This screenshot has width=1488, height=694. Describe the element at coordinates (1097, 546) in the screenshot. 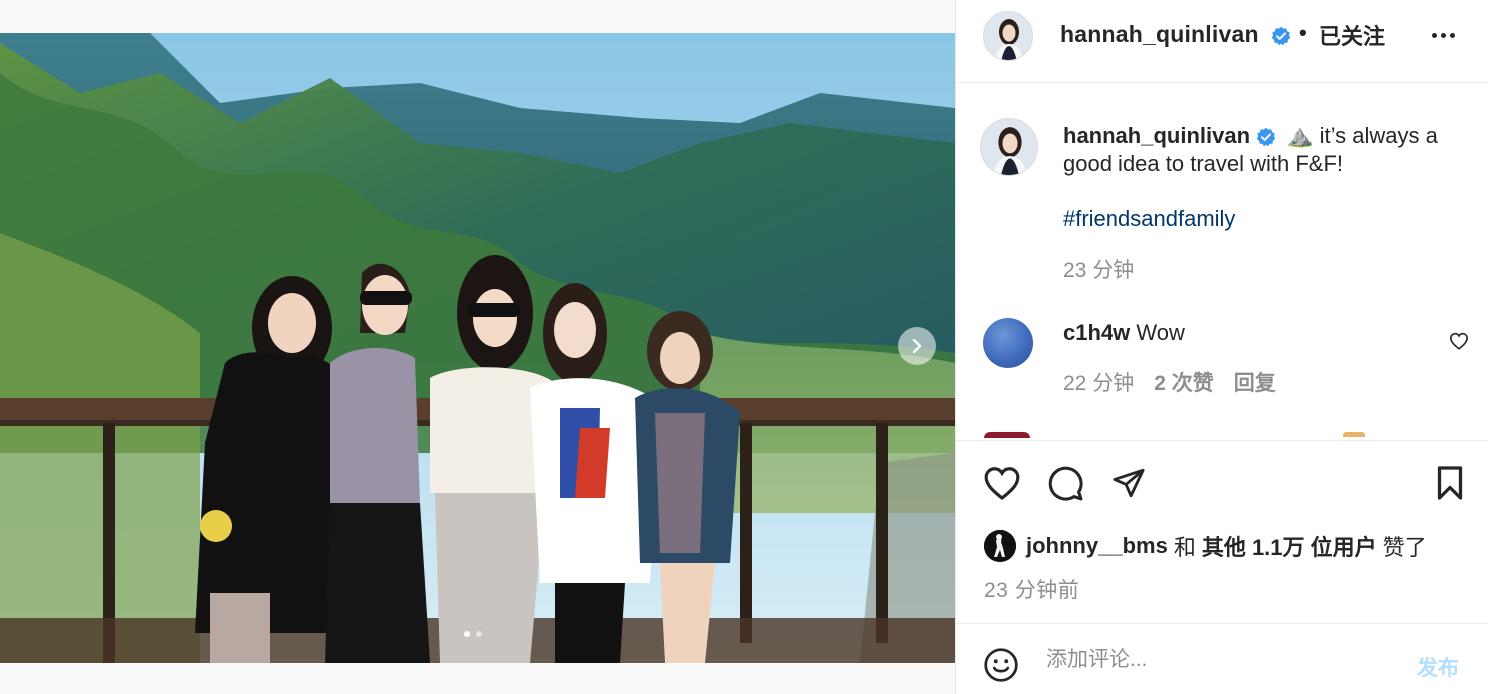

I see `liker-username: johnny__bms` at that location.